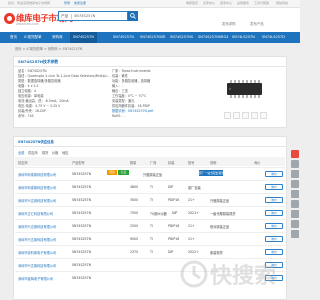 This screenshot has width=320, height=300. I want to click on note-cell: 只做原装正品, so click(153, 175).